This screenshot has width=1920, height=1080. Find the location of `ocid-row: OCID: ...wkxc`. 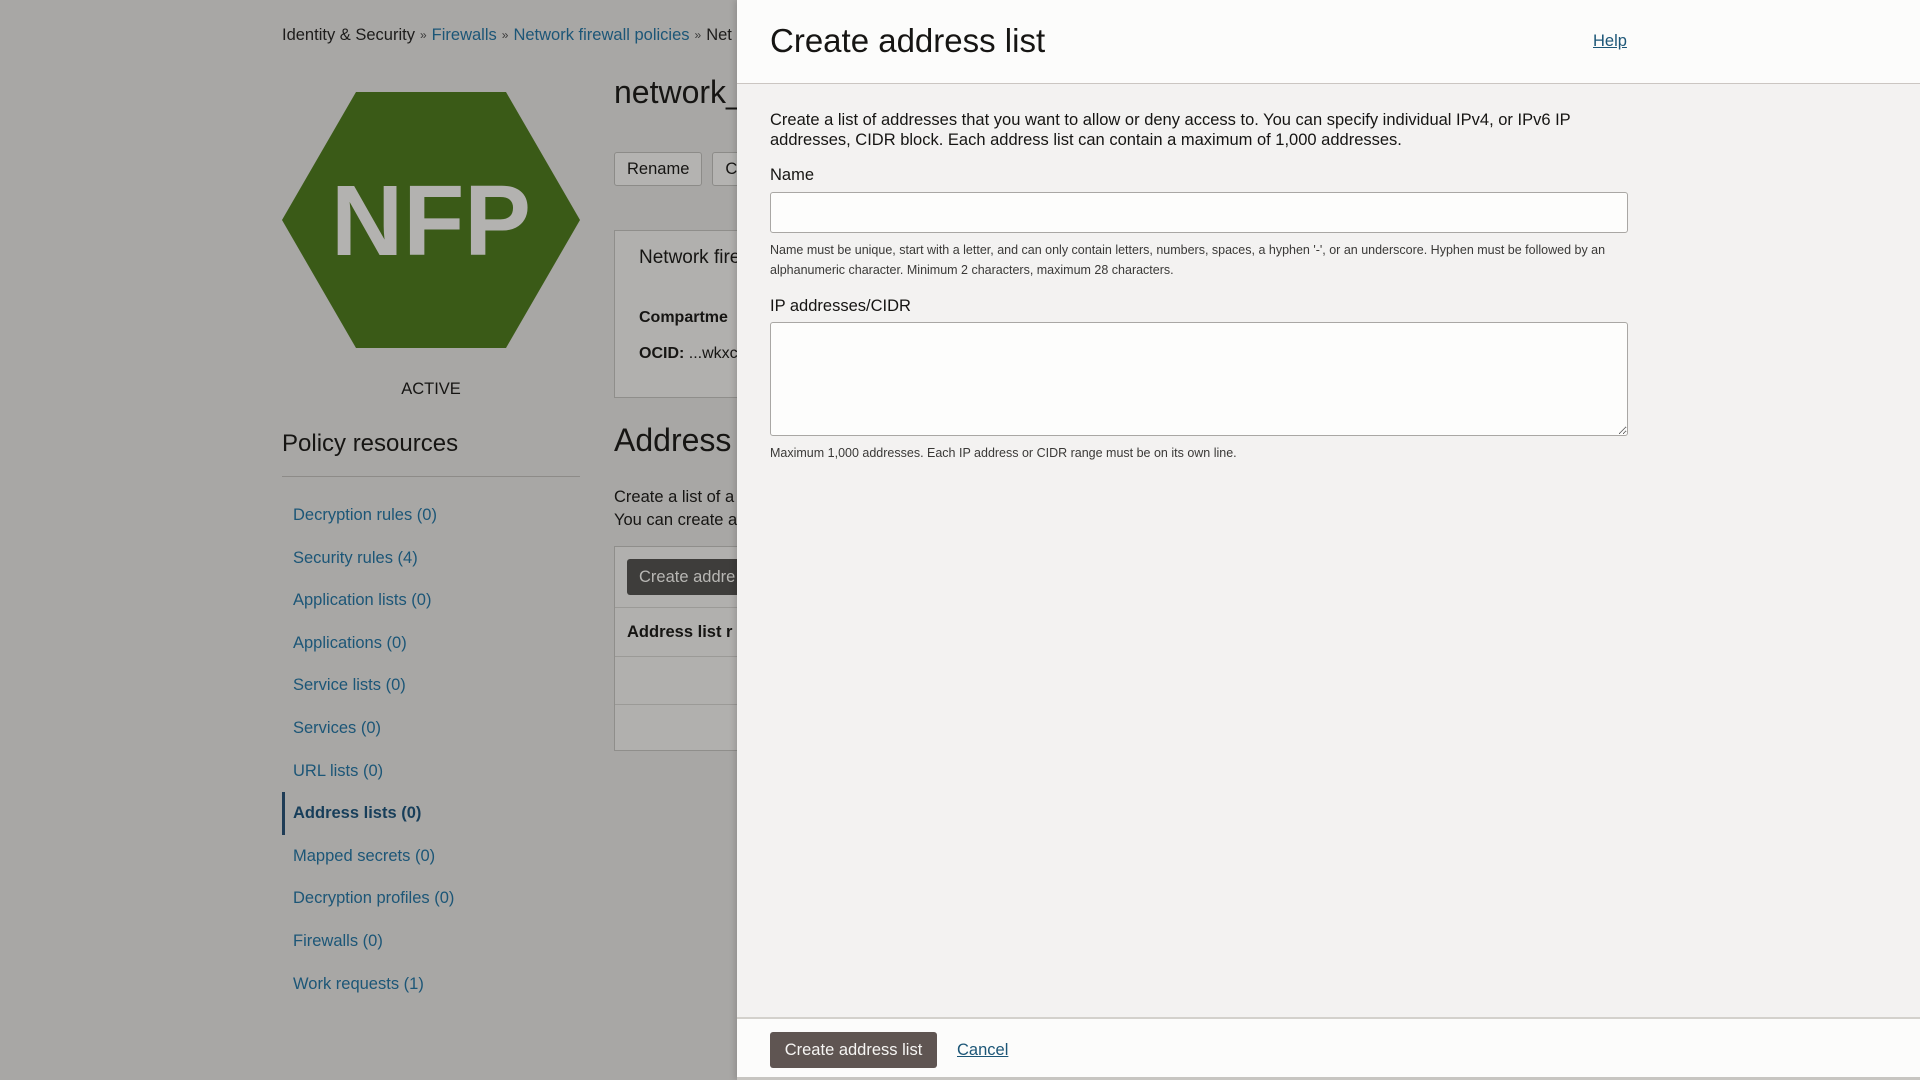

ocid-row: OCID: ...wkxc is located at coordinates (688, 354).